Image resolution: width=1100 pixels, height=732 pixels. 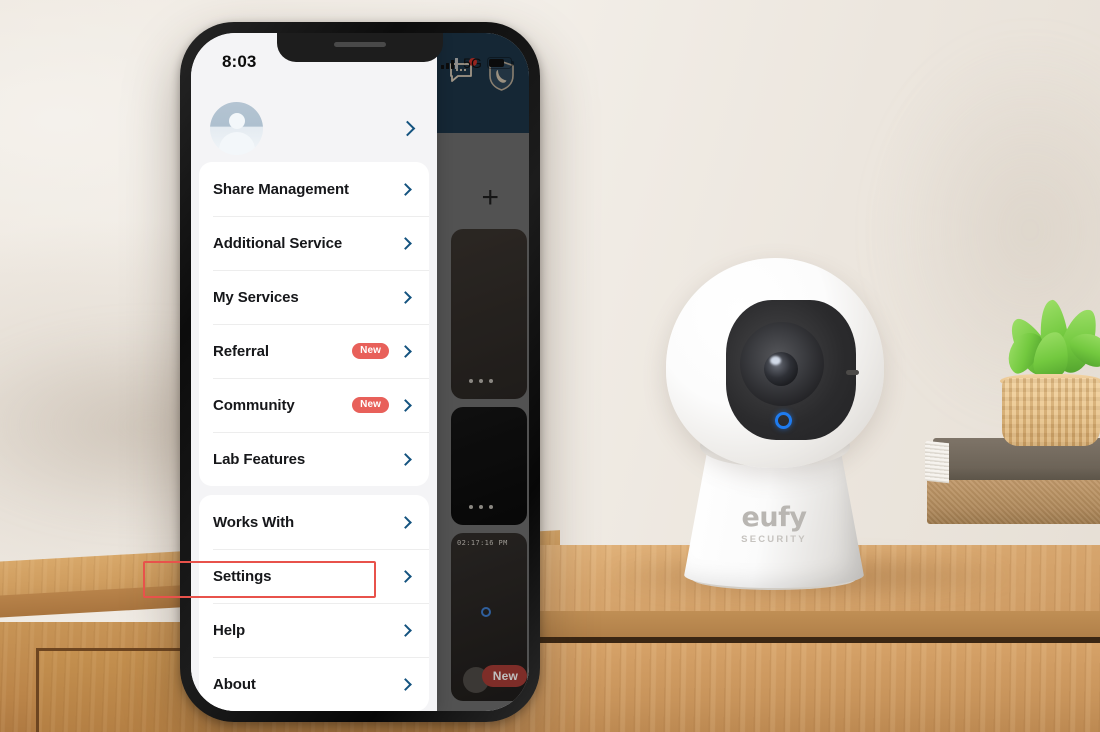 I want to click on eufy-security-camera: eufy SECURITY, so click(x=775, y=420).